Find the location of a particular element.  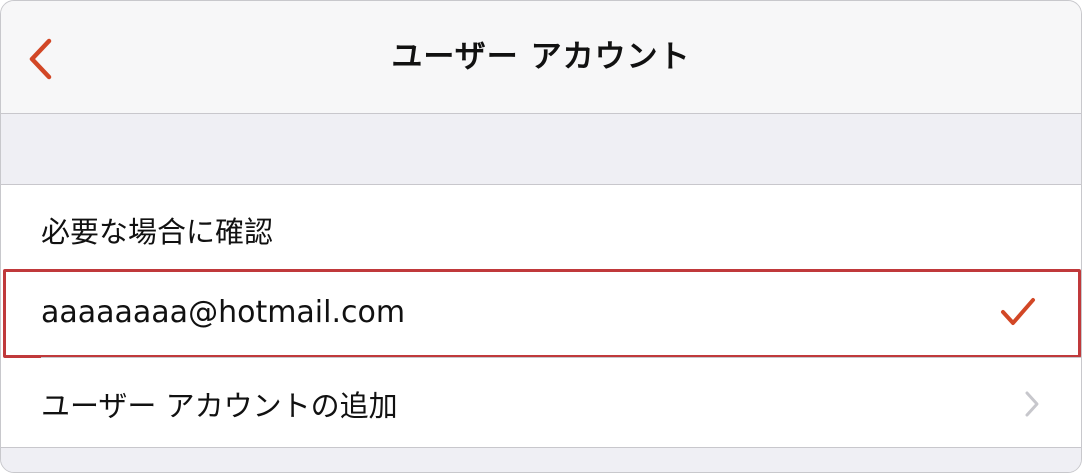

page-title: ユーザー アカウント is located at coordinates (541, 57).